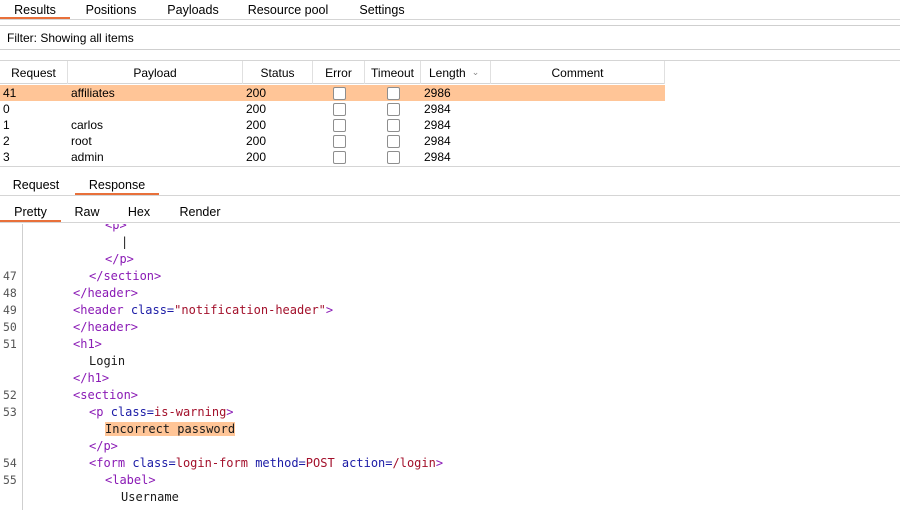  Describe the element at coordinates (450, 37) in the screenshot. I see `filter-bar: Filter: Showing all items` at that location.